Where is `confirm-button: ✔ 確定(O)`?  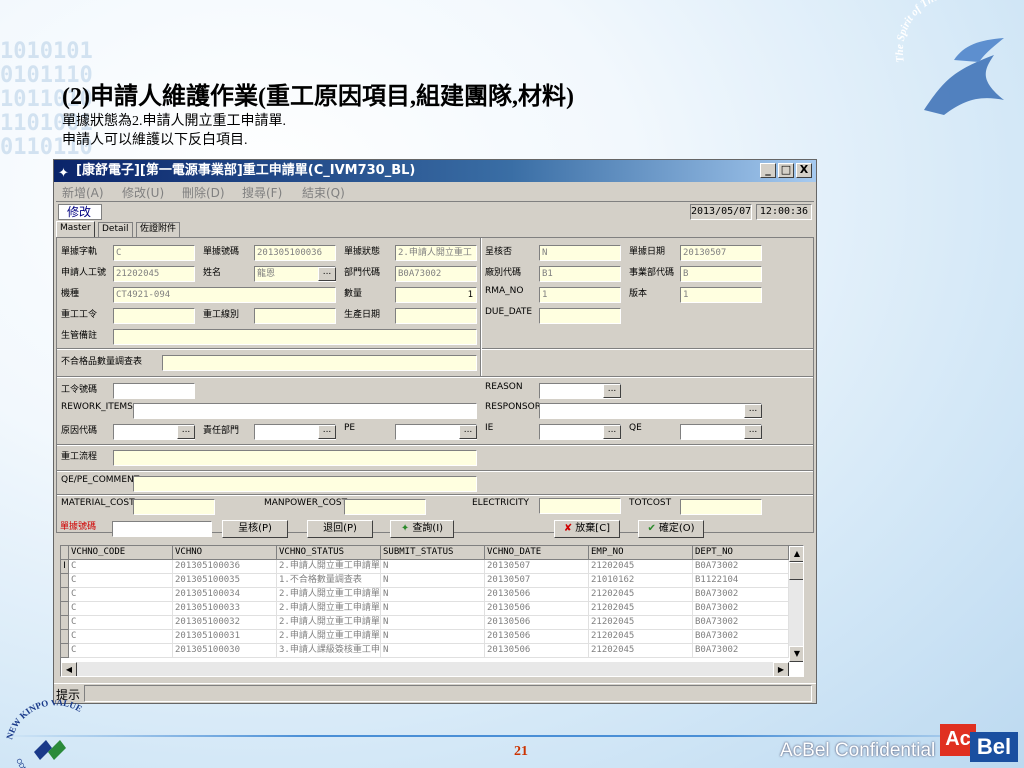
confirm-button: ✔ 確定(O) is located at coordinates (671, 529).